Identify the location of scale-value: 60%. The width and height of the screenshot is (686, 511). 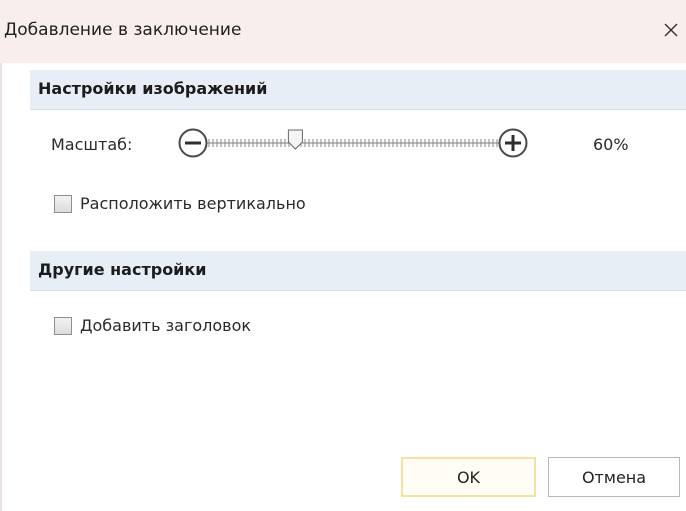
(611, 144).